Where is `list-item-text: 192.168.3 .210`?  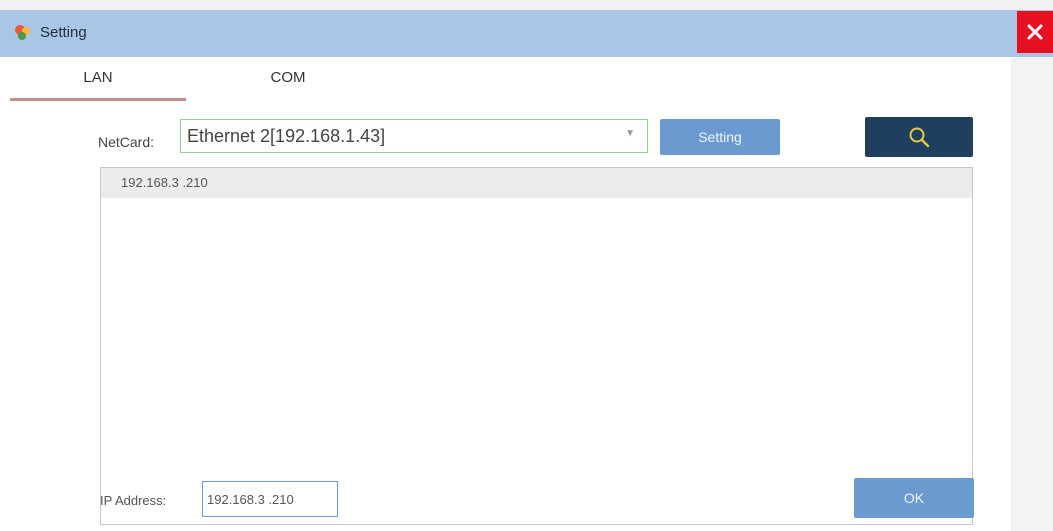 list-item-text: 192.168.3 .210 is located at coordinates (164, 182).